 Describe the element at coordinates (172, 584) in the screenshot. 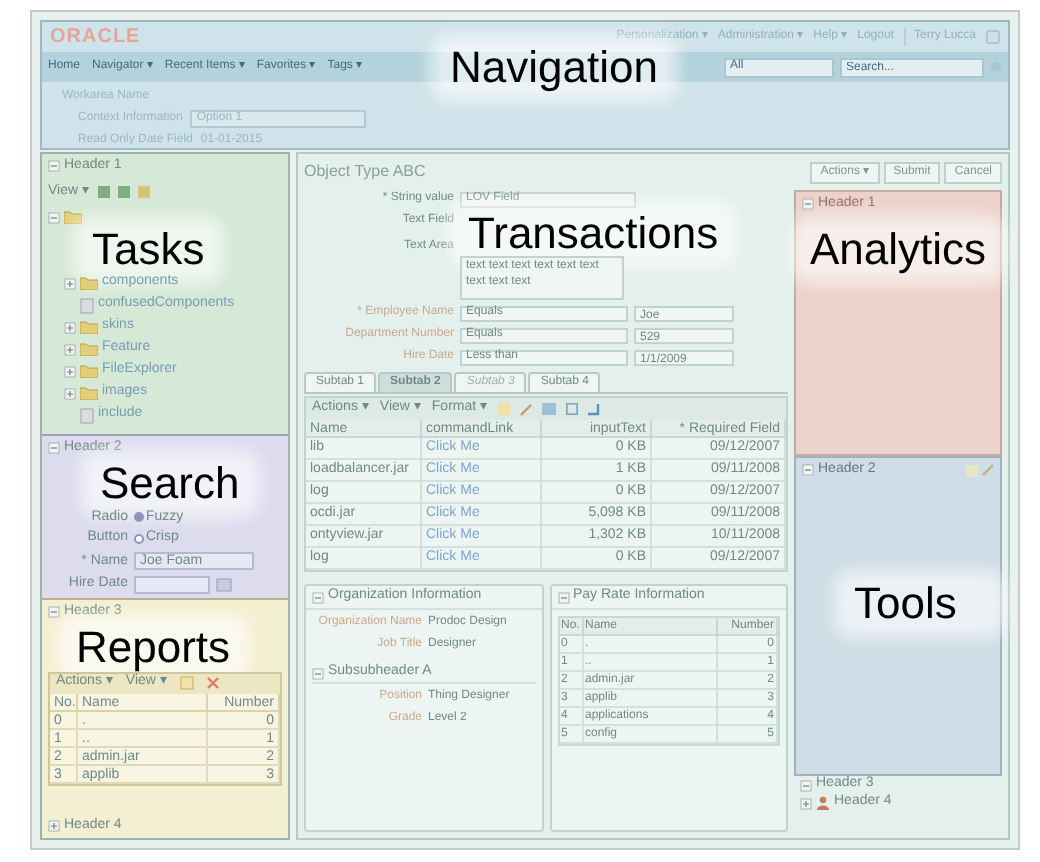

I see `date-field` at that location.